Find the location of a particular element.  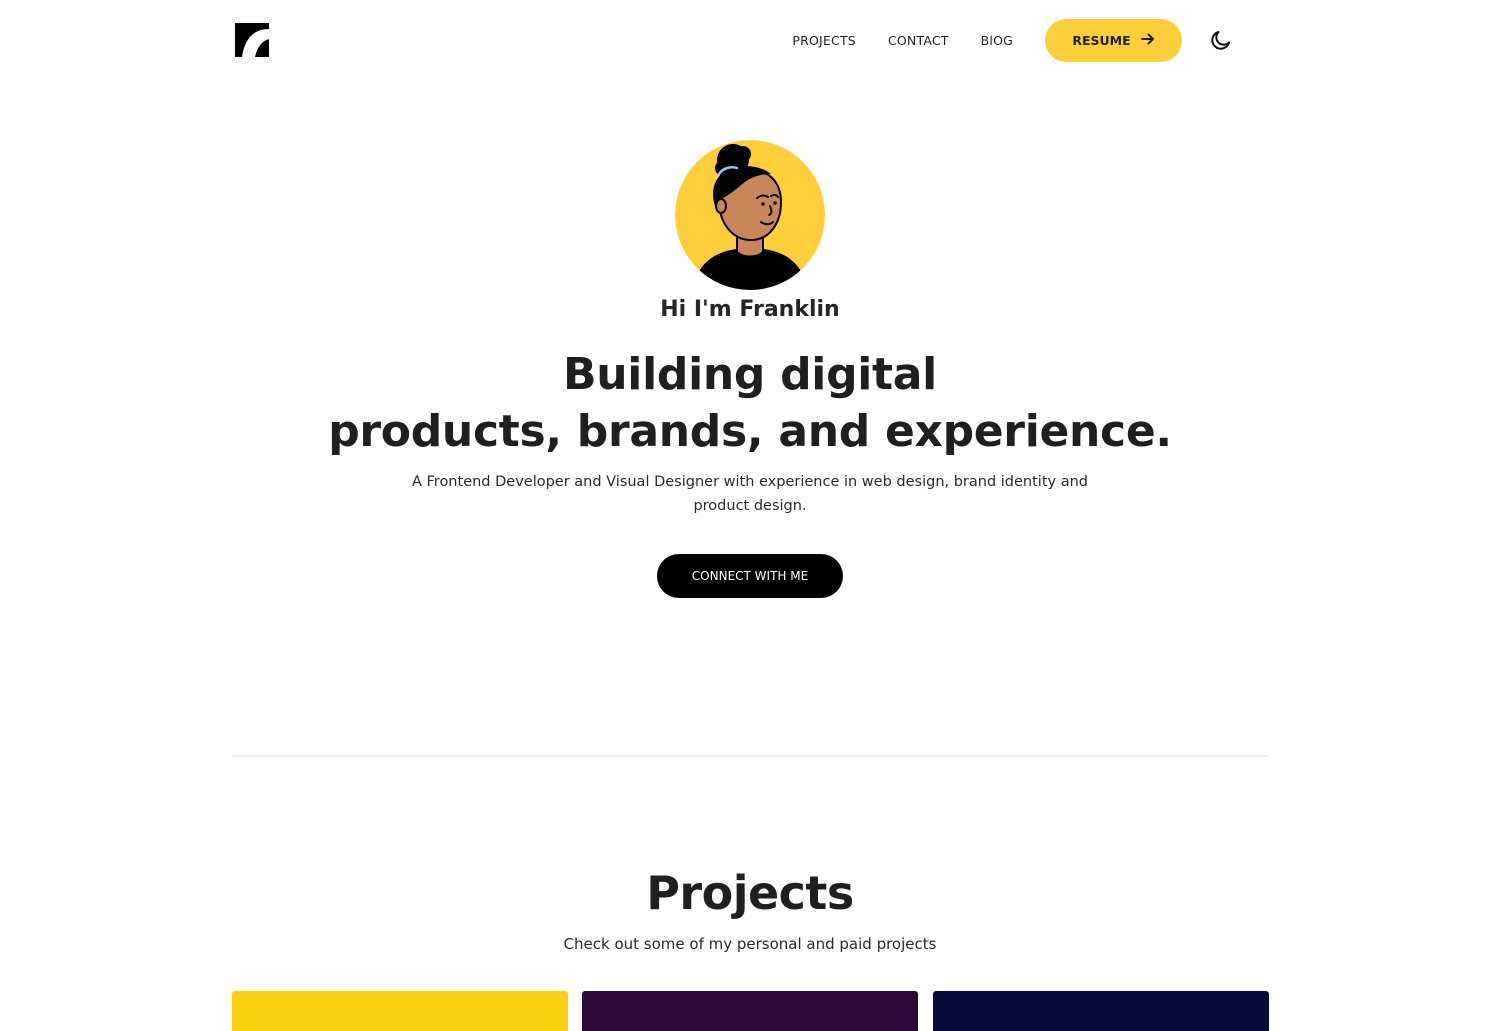

brand-logo-icon is located at coordinates (252, 40).